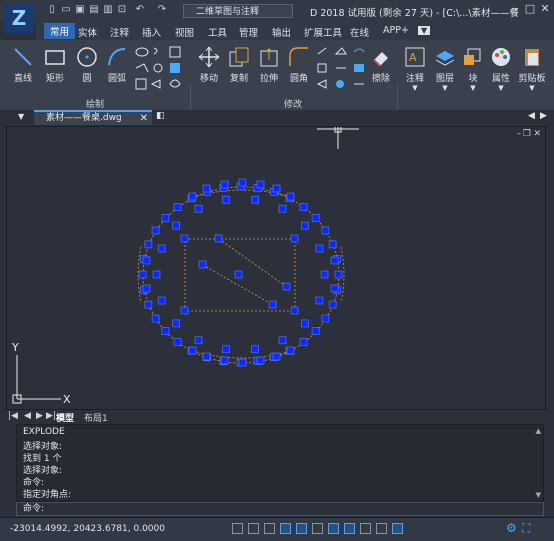  I want to click on file-tab: 素材——餐桌.dwg ✕, so click(93, 117).